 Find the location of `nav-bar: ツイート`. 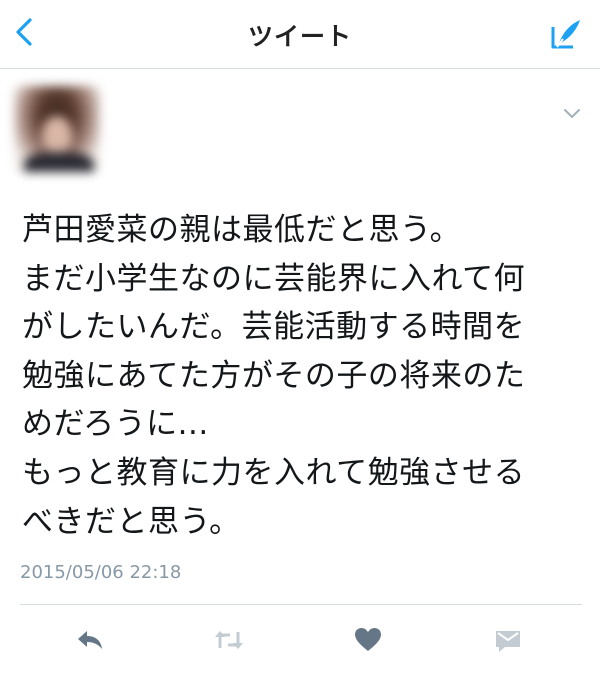

nav-bar: ツイート is located at coordinates (300, 34).